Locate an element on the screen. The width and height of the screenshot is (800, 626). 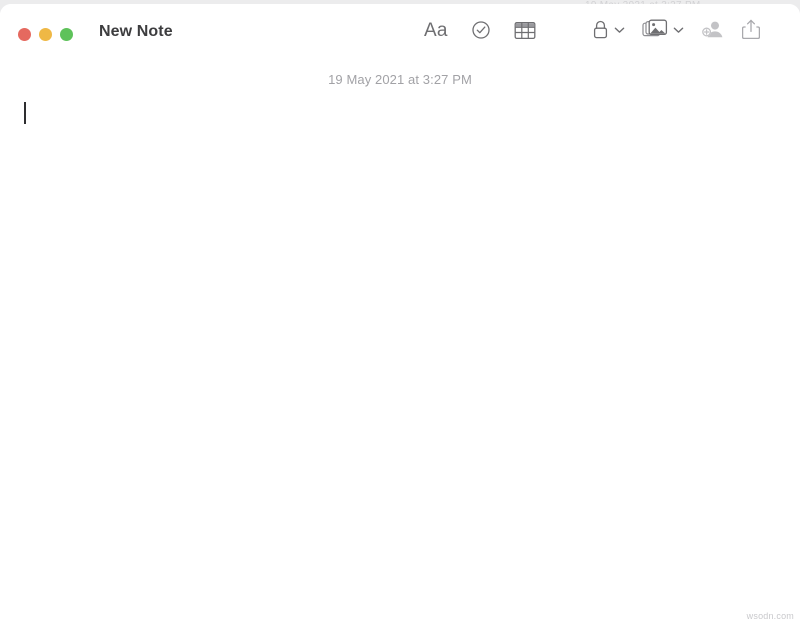
add-person-icon is located at coordinates (713, 29).